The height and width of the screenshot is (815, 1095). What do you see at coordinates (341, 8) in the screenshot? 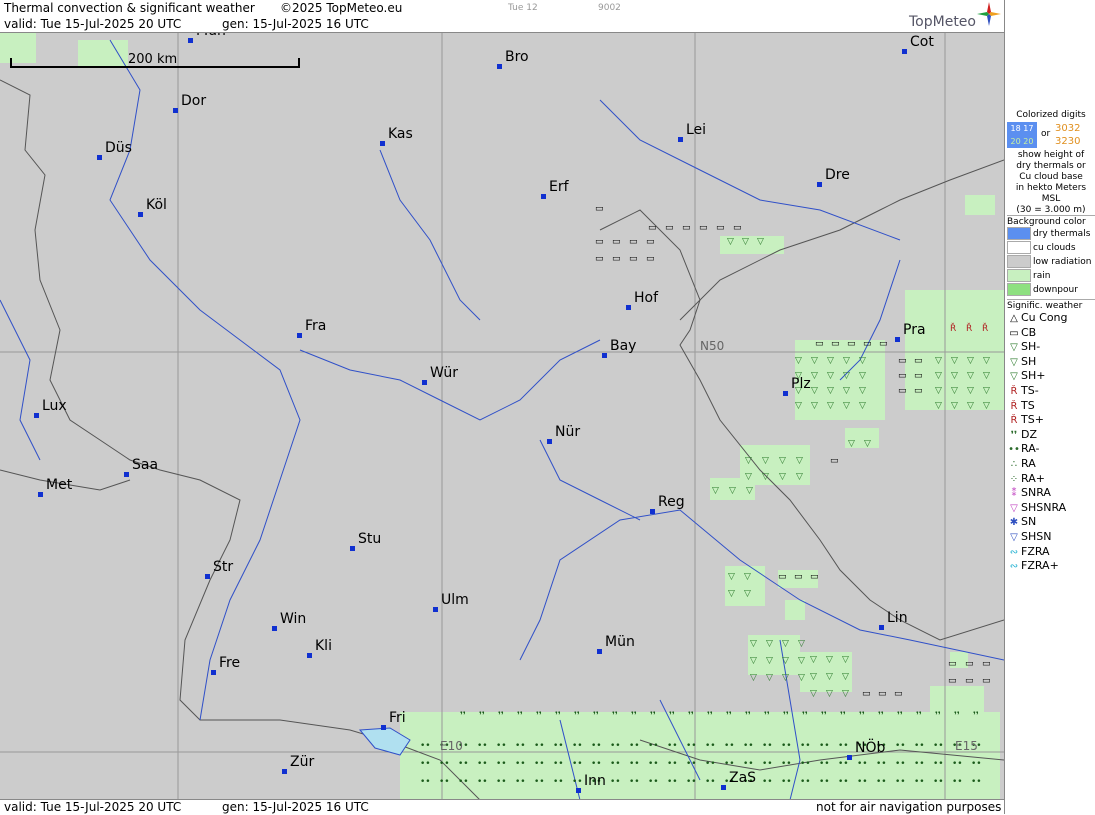
I see `copyright: ©2025 TopMeteo.eu` at bounding box center [341, 8].